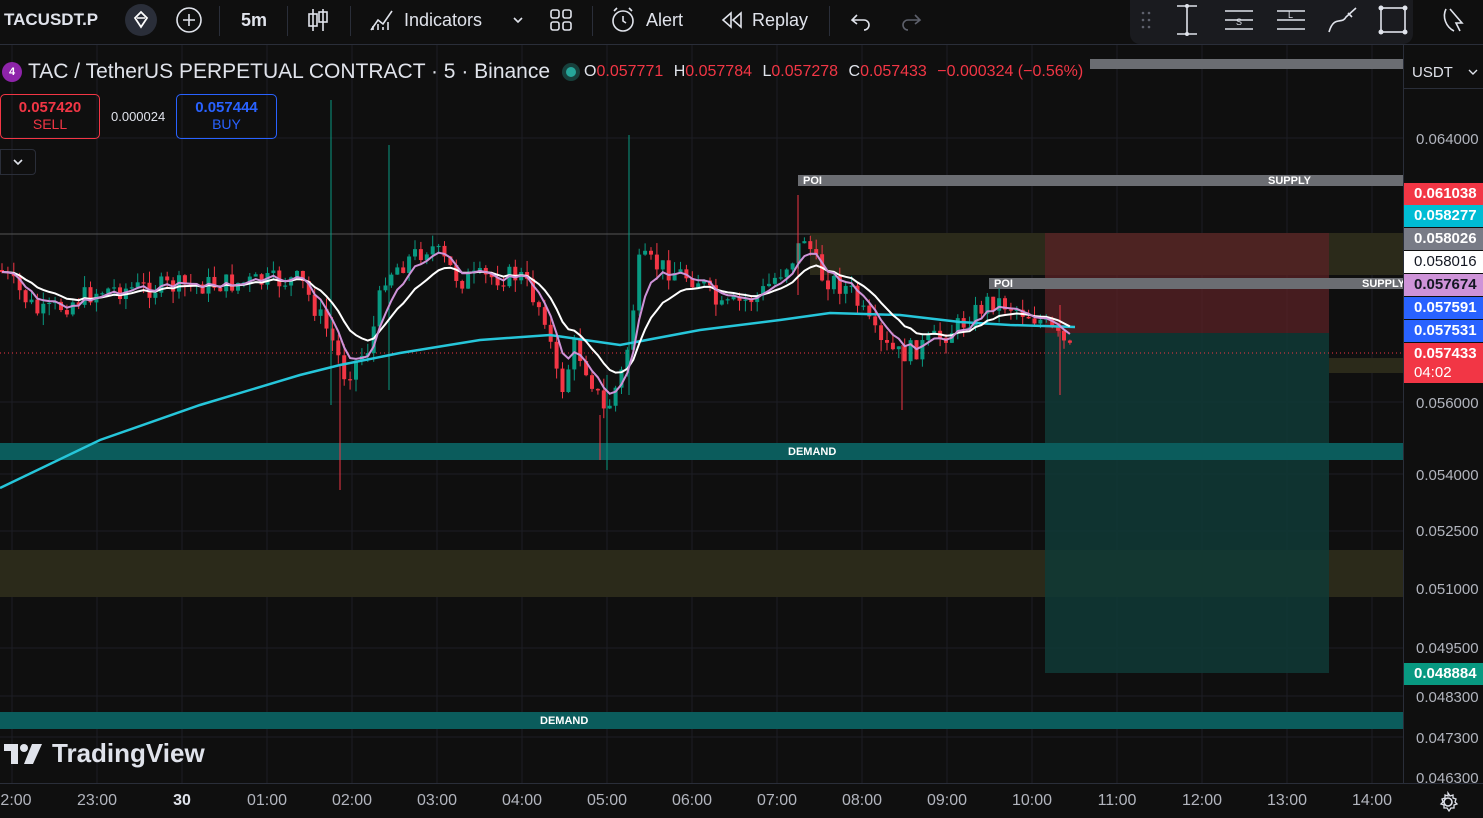  I want to click on price-tag-entry: 0.057591, so click(1443, 308).